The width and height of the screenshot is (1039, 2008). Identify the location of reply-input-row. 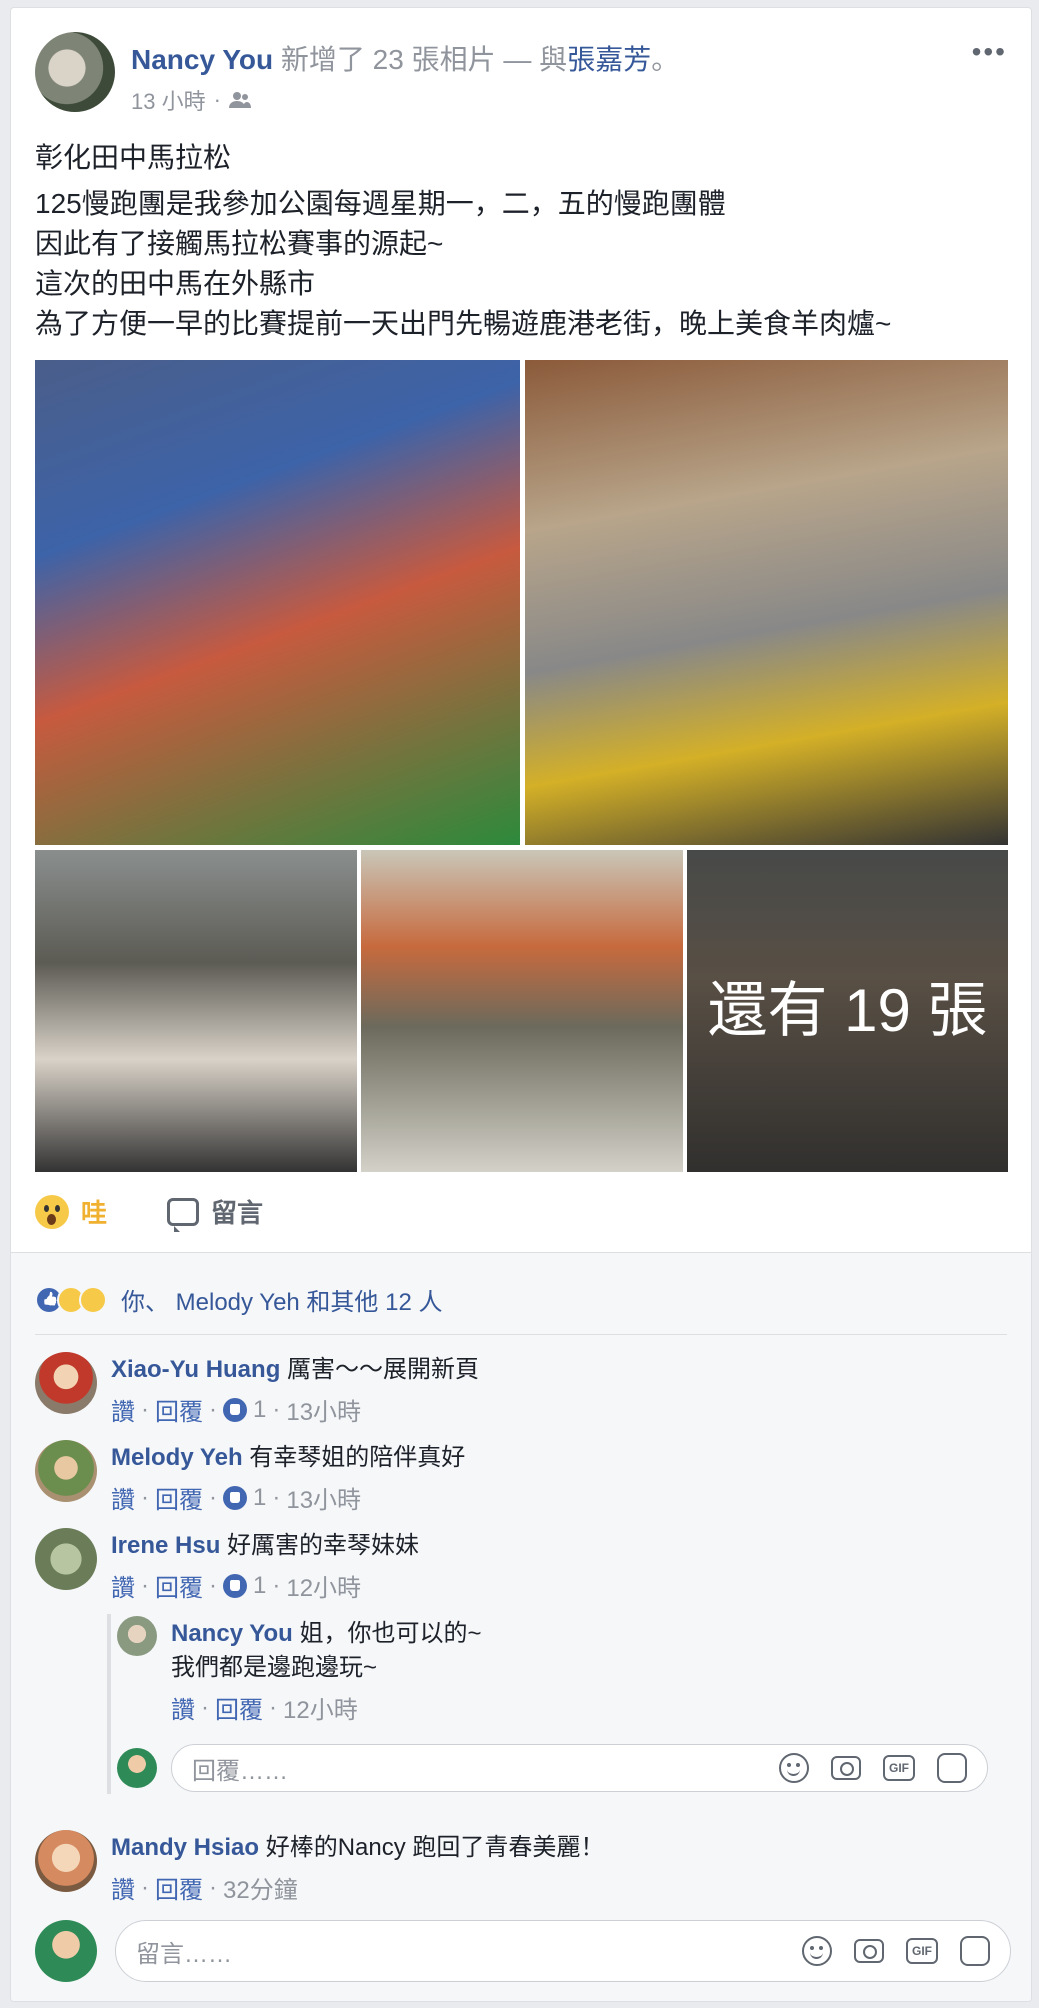
(137, 1768).